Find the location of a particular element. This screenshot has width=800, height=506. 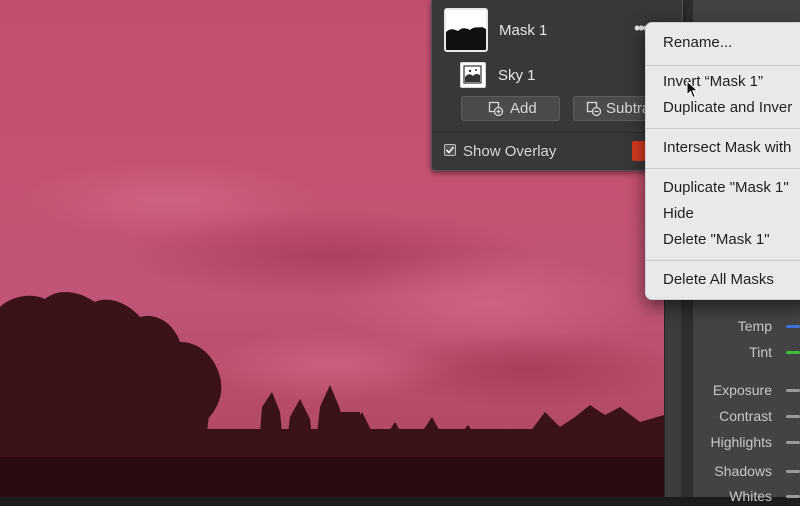

menu-item-hide: Hide is located at coordinates (678, 213).